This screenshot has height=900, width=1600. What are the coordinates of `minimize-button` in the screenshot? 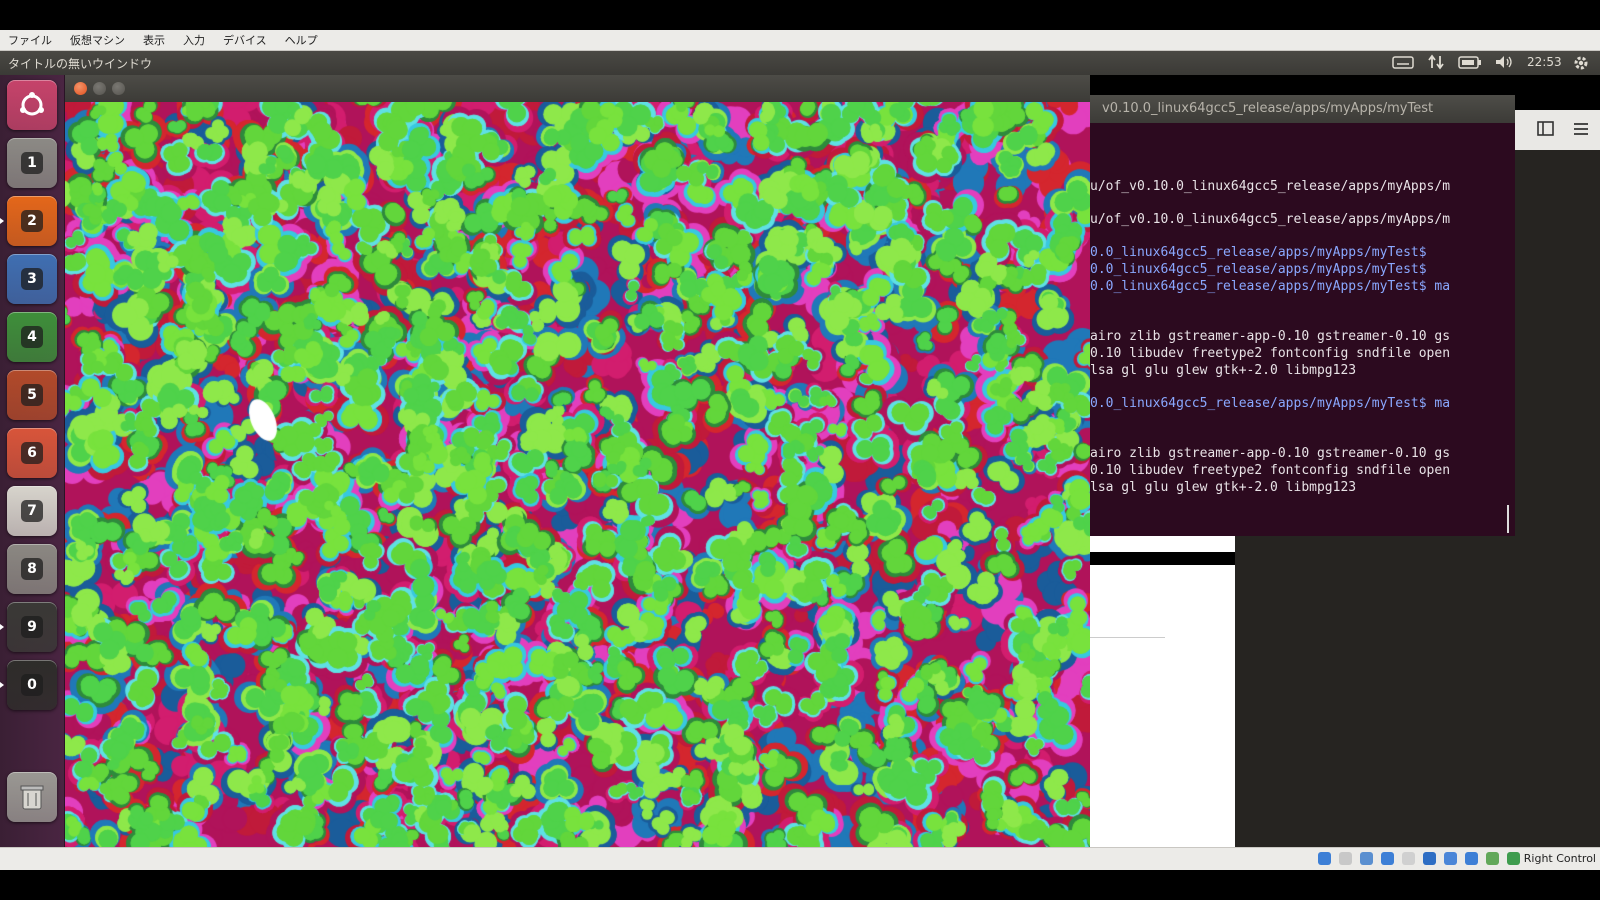 It's located at (99, 88).